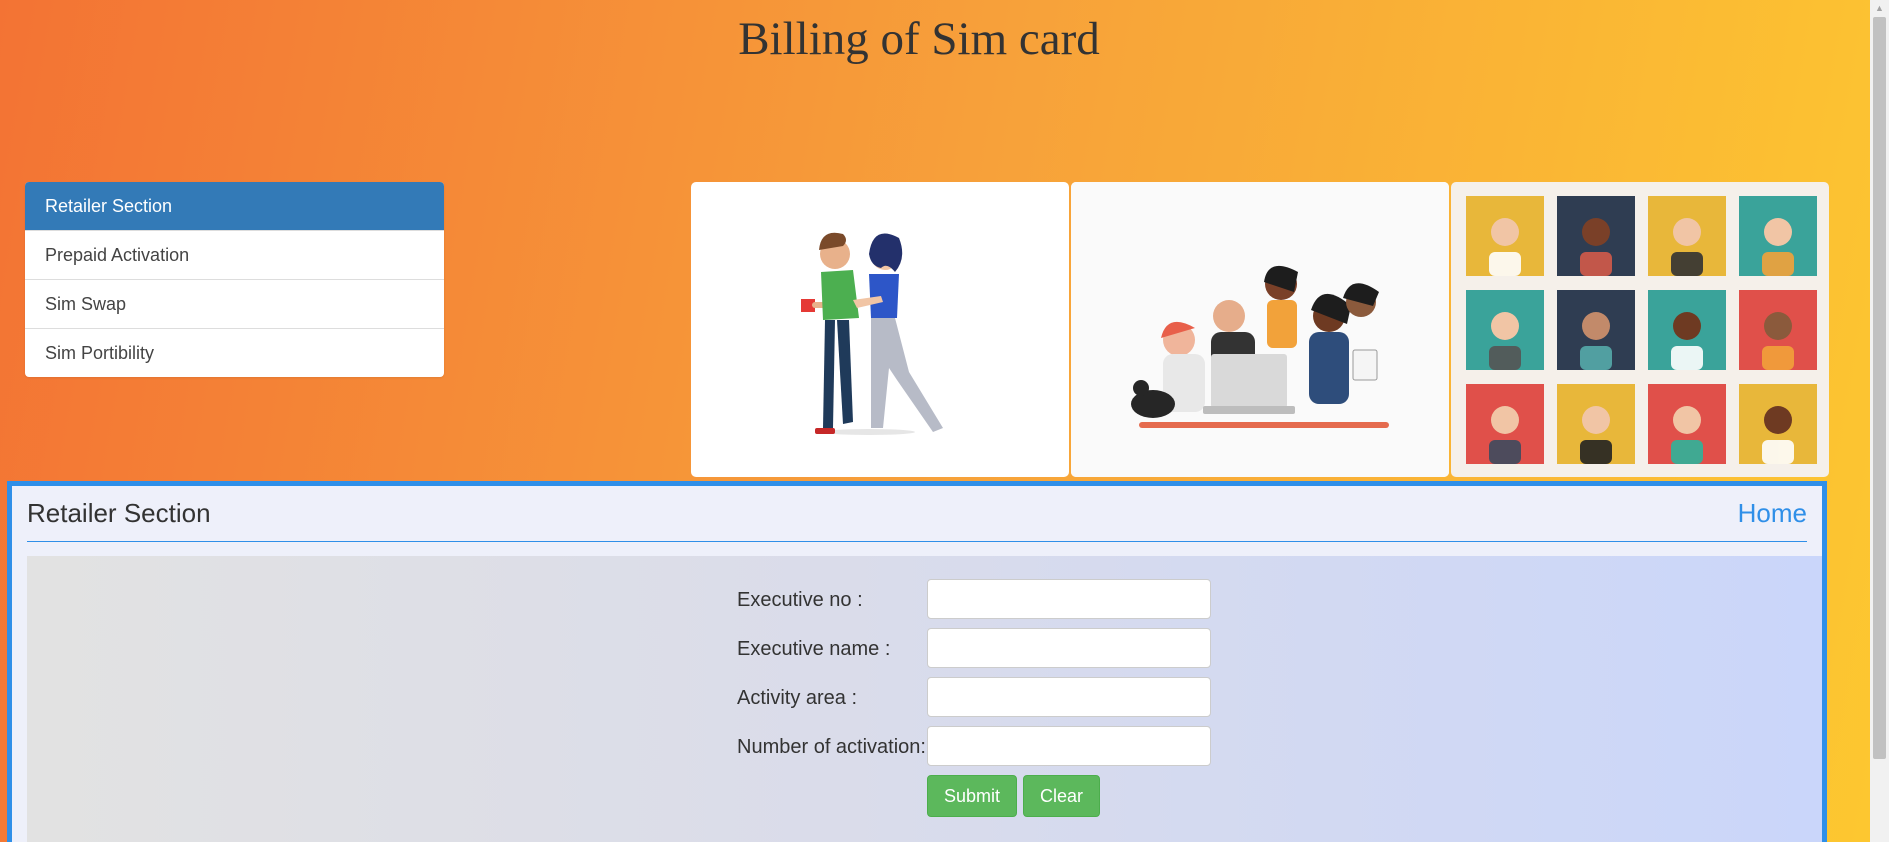 The width and height of the screenshot is (1889, 842). I want to click on panel-header: Retailer Section Home, so click(917, 514).